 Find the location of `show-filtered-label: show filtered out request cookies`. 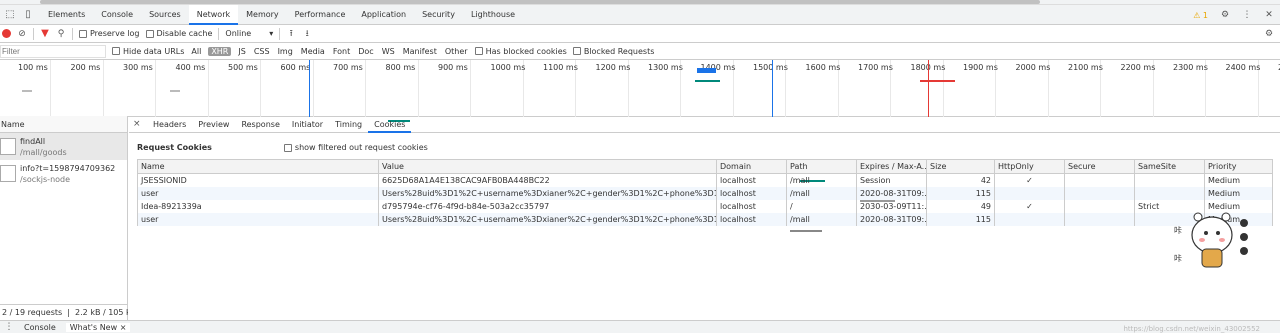

show-filtered-label: show filtered out request cookies is located at coordinates (361, 147).